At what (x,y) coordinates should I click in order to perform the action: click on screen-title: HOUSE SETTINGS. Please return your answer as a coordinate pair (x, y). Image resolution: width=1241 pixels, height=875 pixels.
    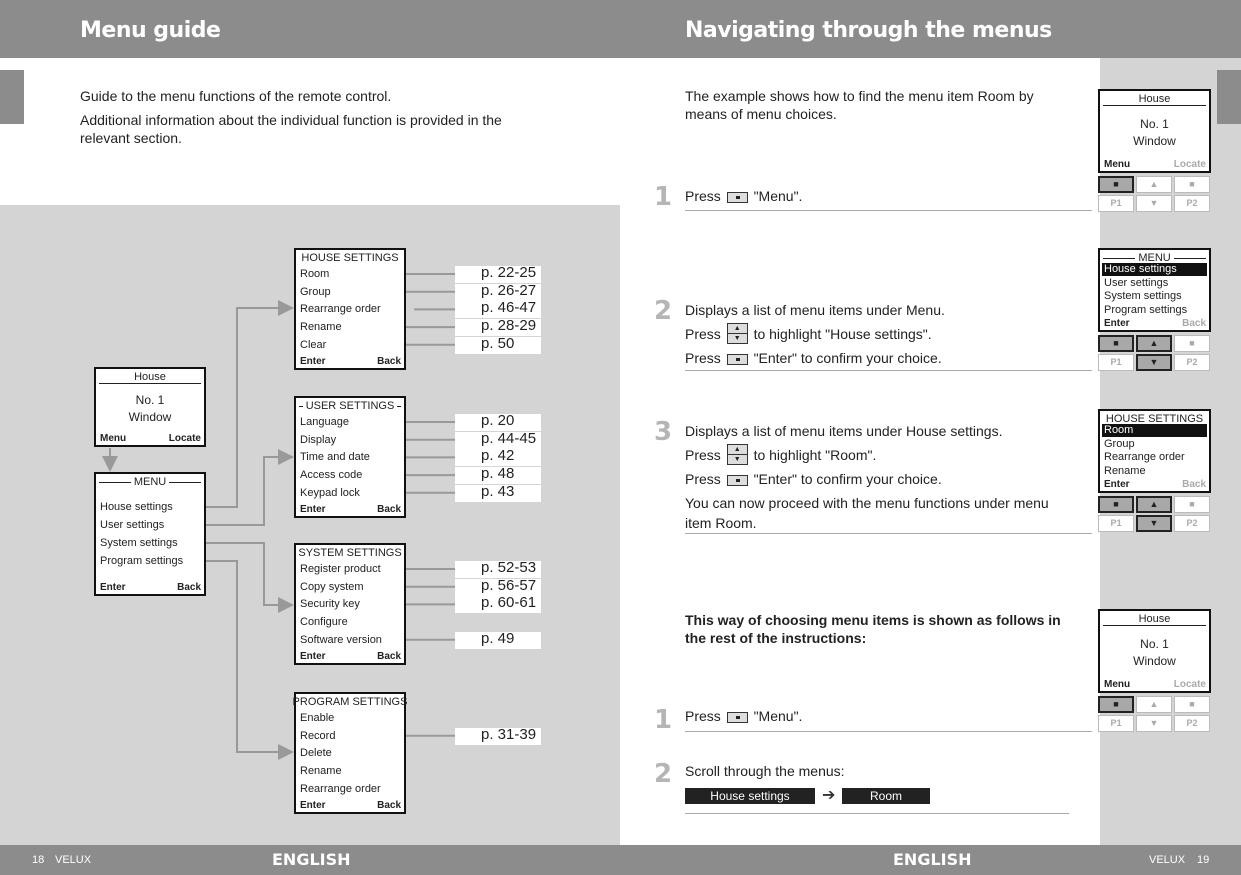
    Looking at the image, I should click on (350, 258).